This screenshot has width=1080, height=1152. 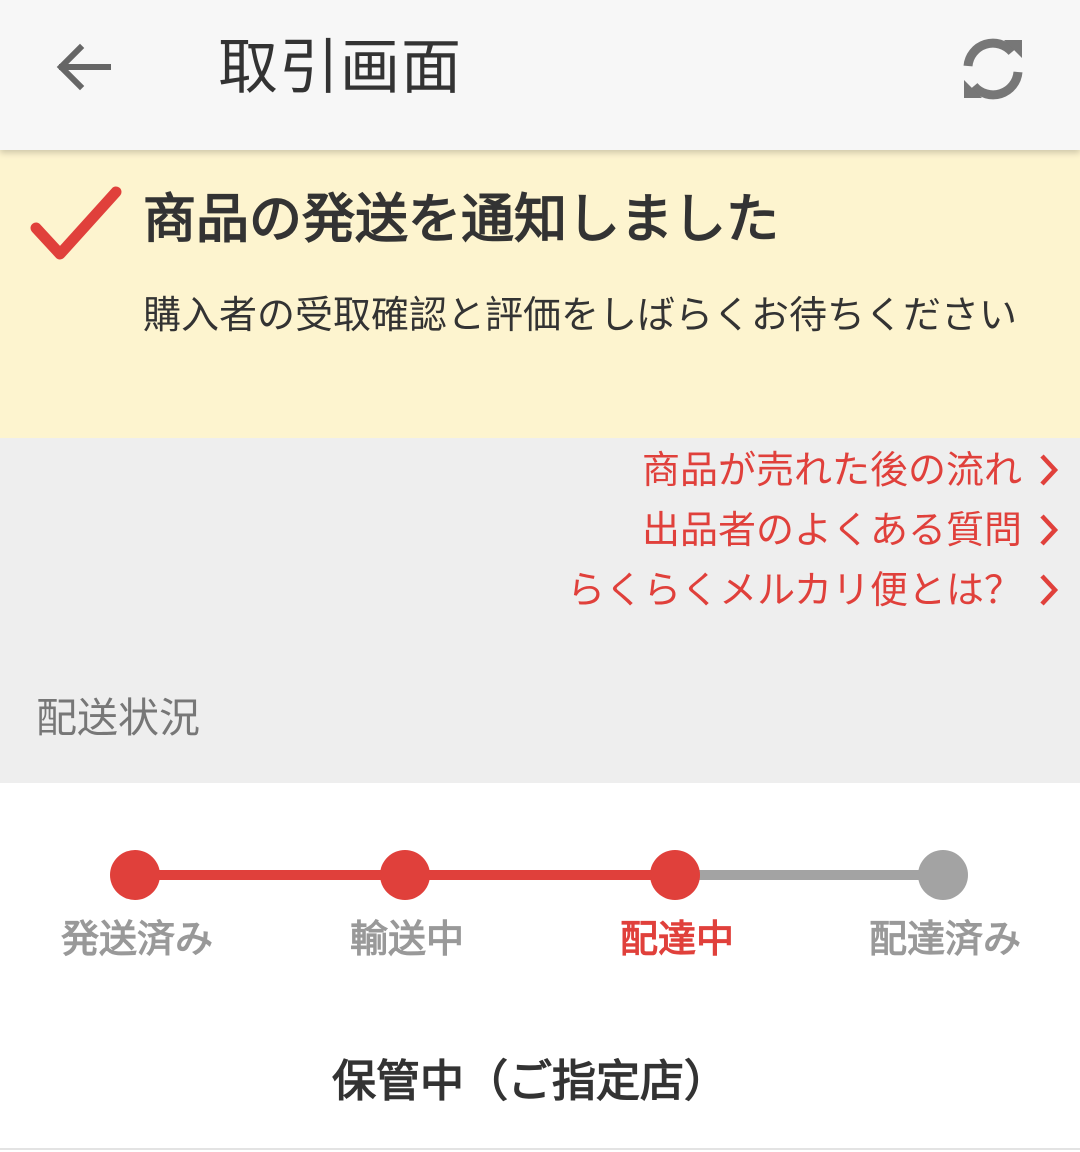 What do you see at coordinates (831, 530) in the screenshot?
I see `help-link-label: 出品者のよくある質問` at bounding box center [831, 530].